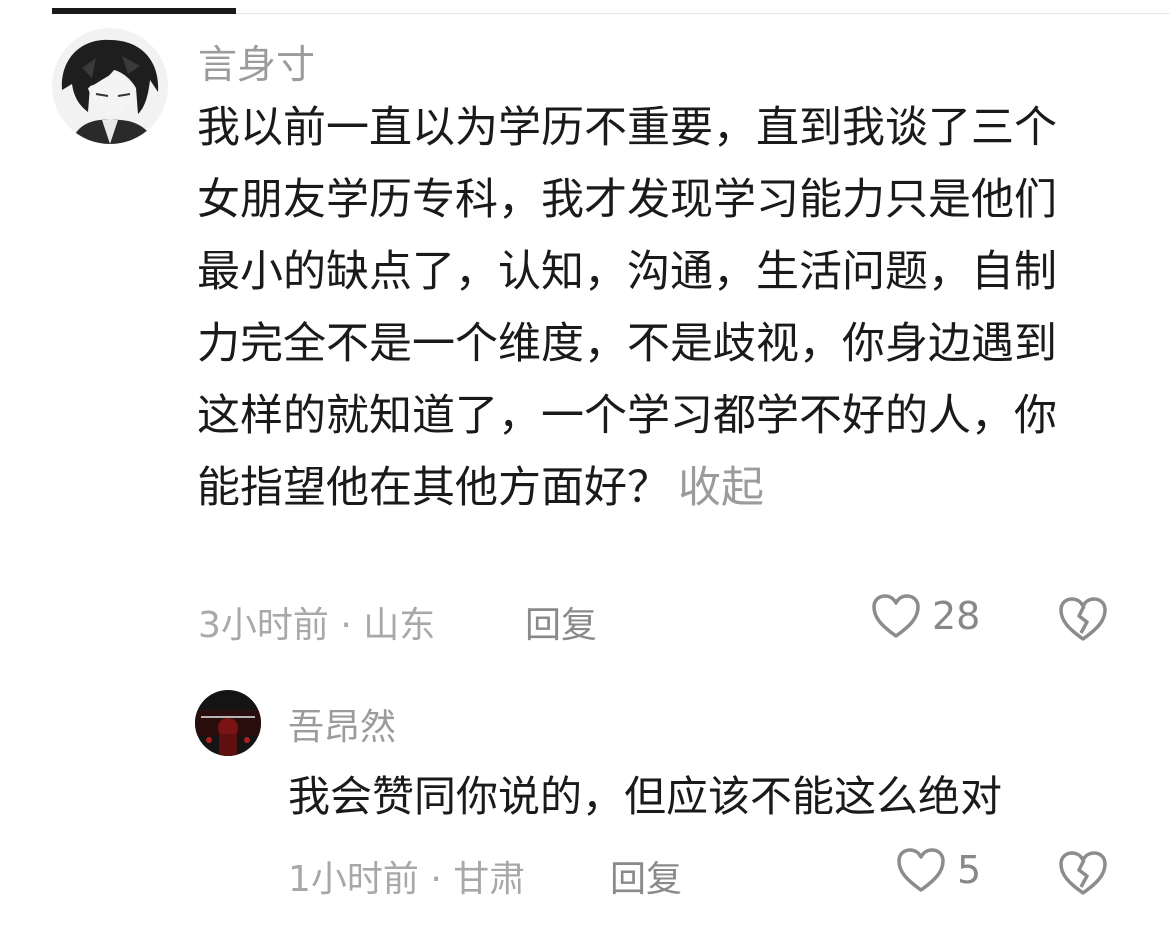  I want to click on like-button: 5, so click(938, 870).